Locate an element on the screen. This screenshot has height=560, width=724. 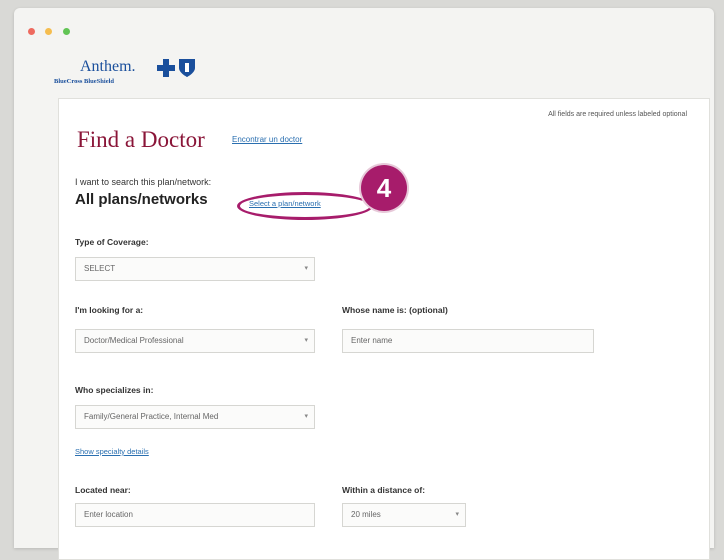
blue-cross-icon is located at coordinates (166, 68).